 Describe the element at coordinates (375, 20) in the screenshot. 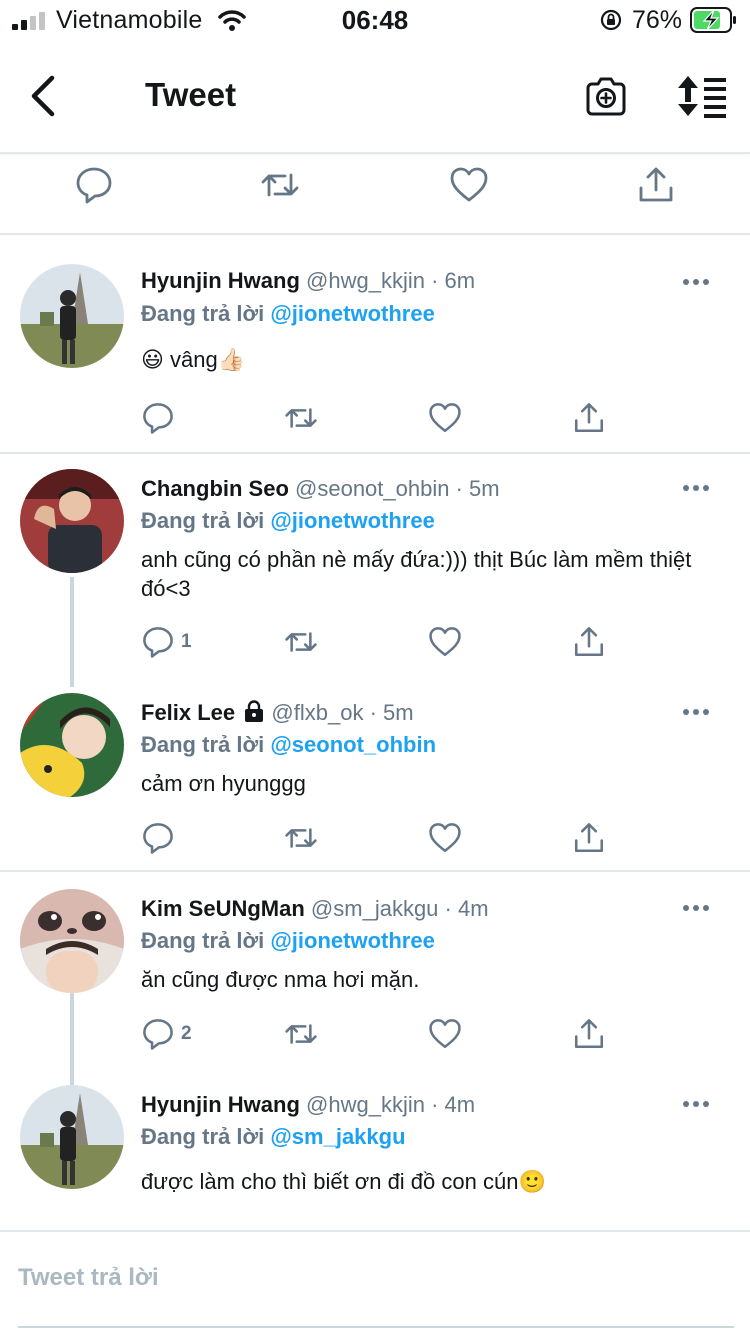

I see `status-bar: Vietnamobile 06:48 76%` at that location.